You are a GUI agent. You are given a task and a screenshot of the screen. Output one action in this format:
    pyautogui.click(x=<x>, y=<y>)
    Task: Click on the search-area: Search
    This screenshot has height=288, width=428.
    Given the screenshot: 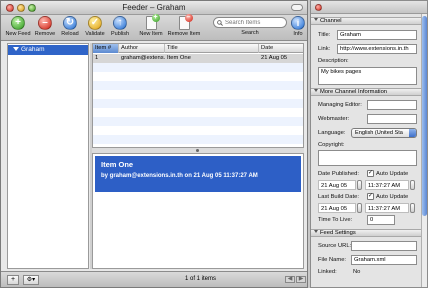 What is the action you would take?
    pyautogui.click(x=250, y=26)
    